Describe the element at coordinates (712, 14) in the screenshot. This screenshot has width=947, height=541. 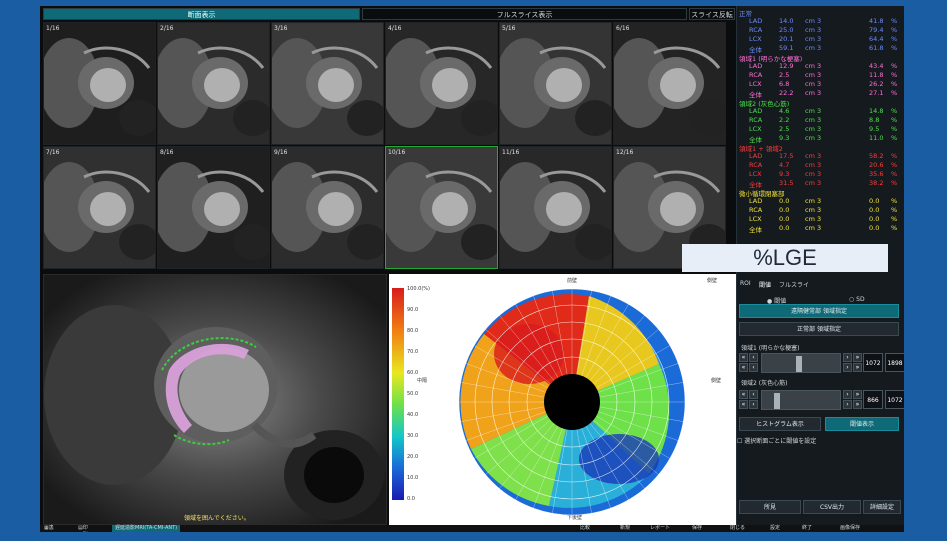
I see `tab-slice-reverse: スライス反転` at that location.